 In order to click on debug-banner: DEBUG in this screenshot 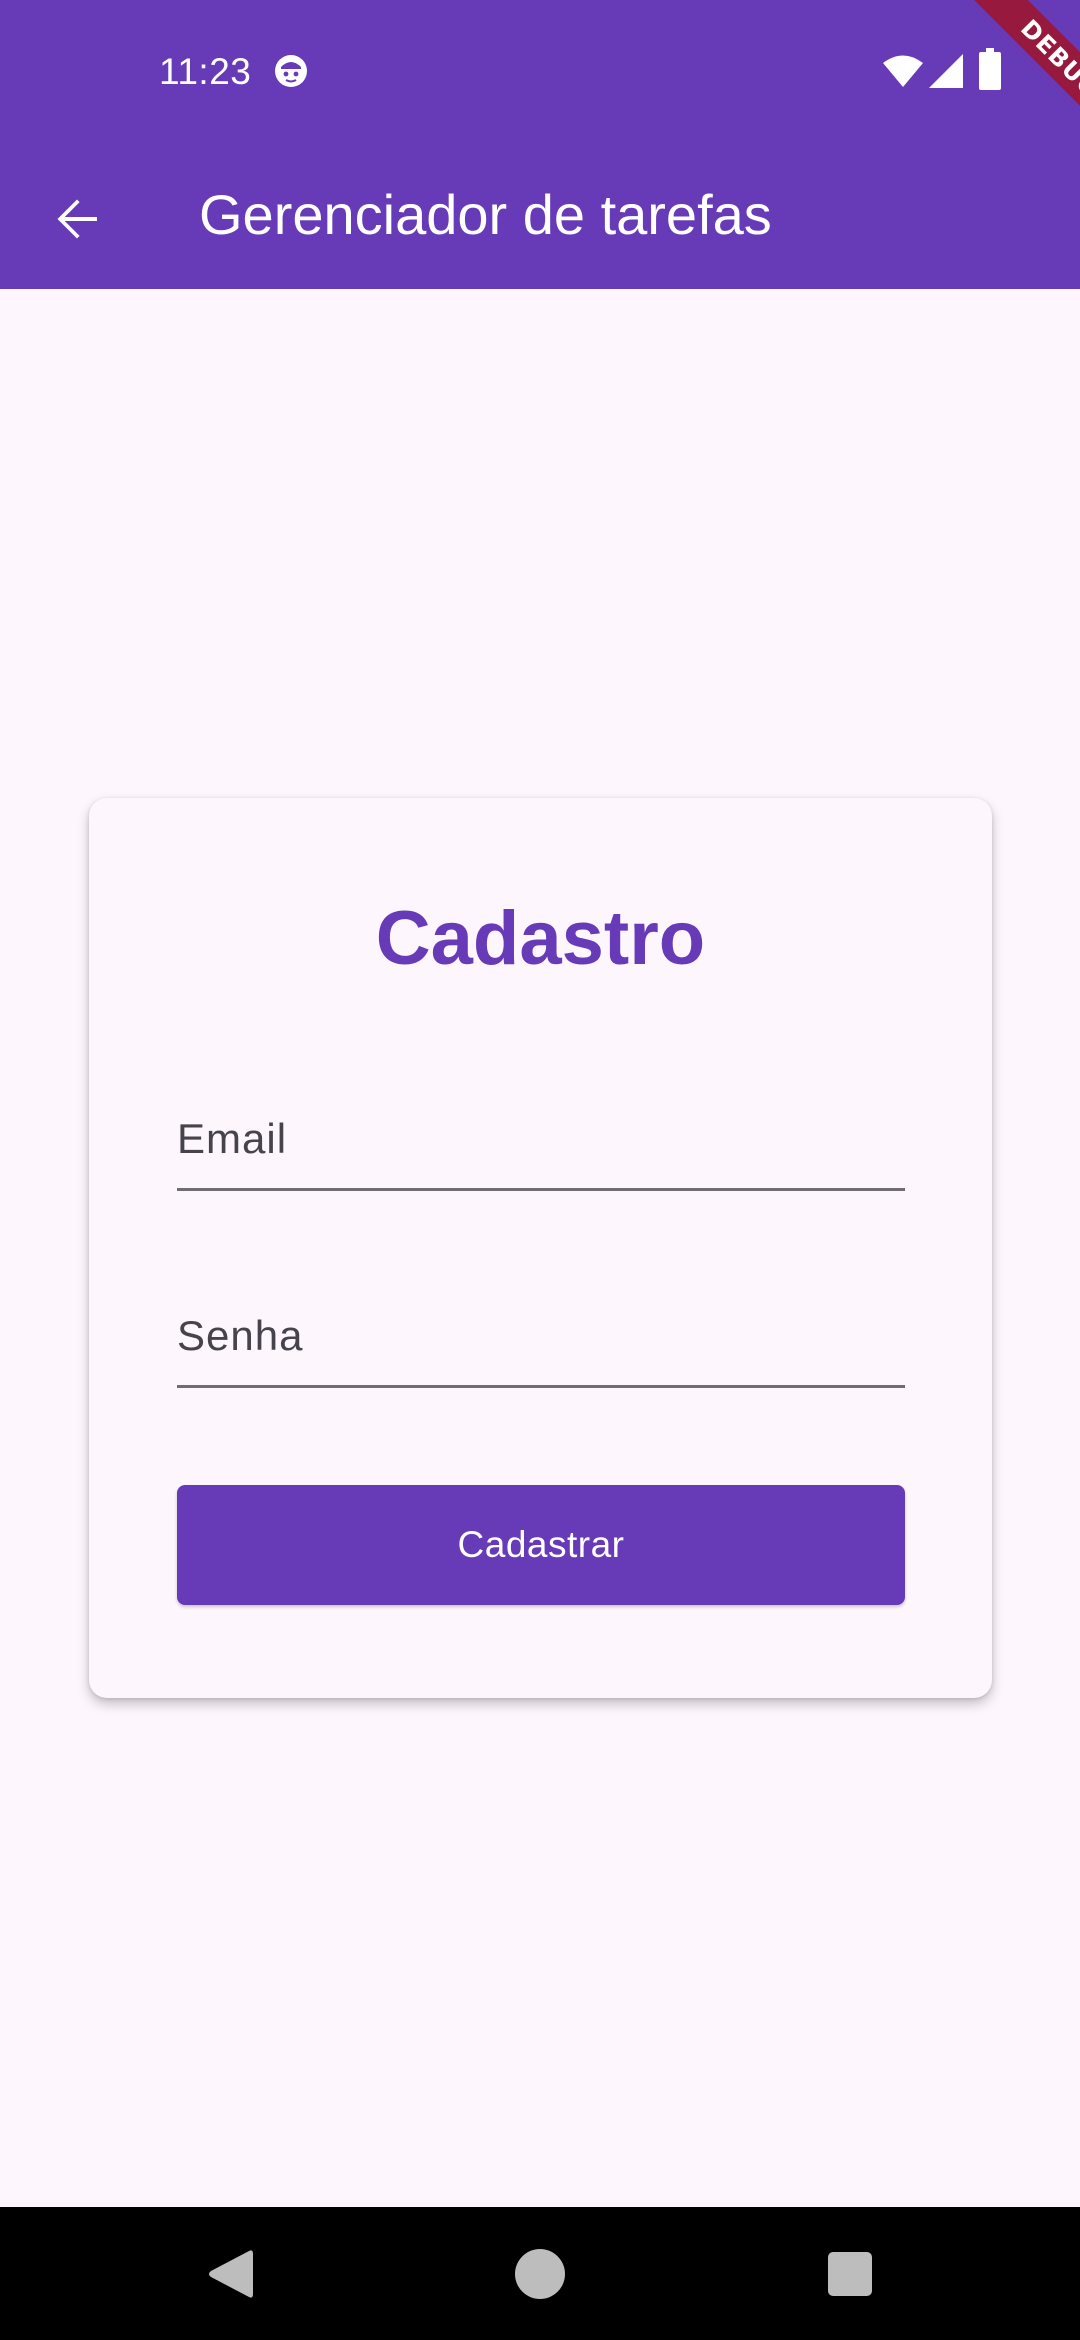, I will do `click(990, 90)`.